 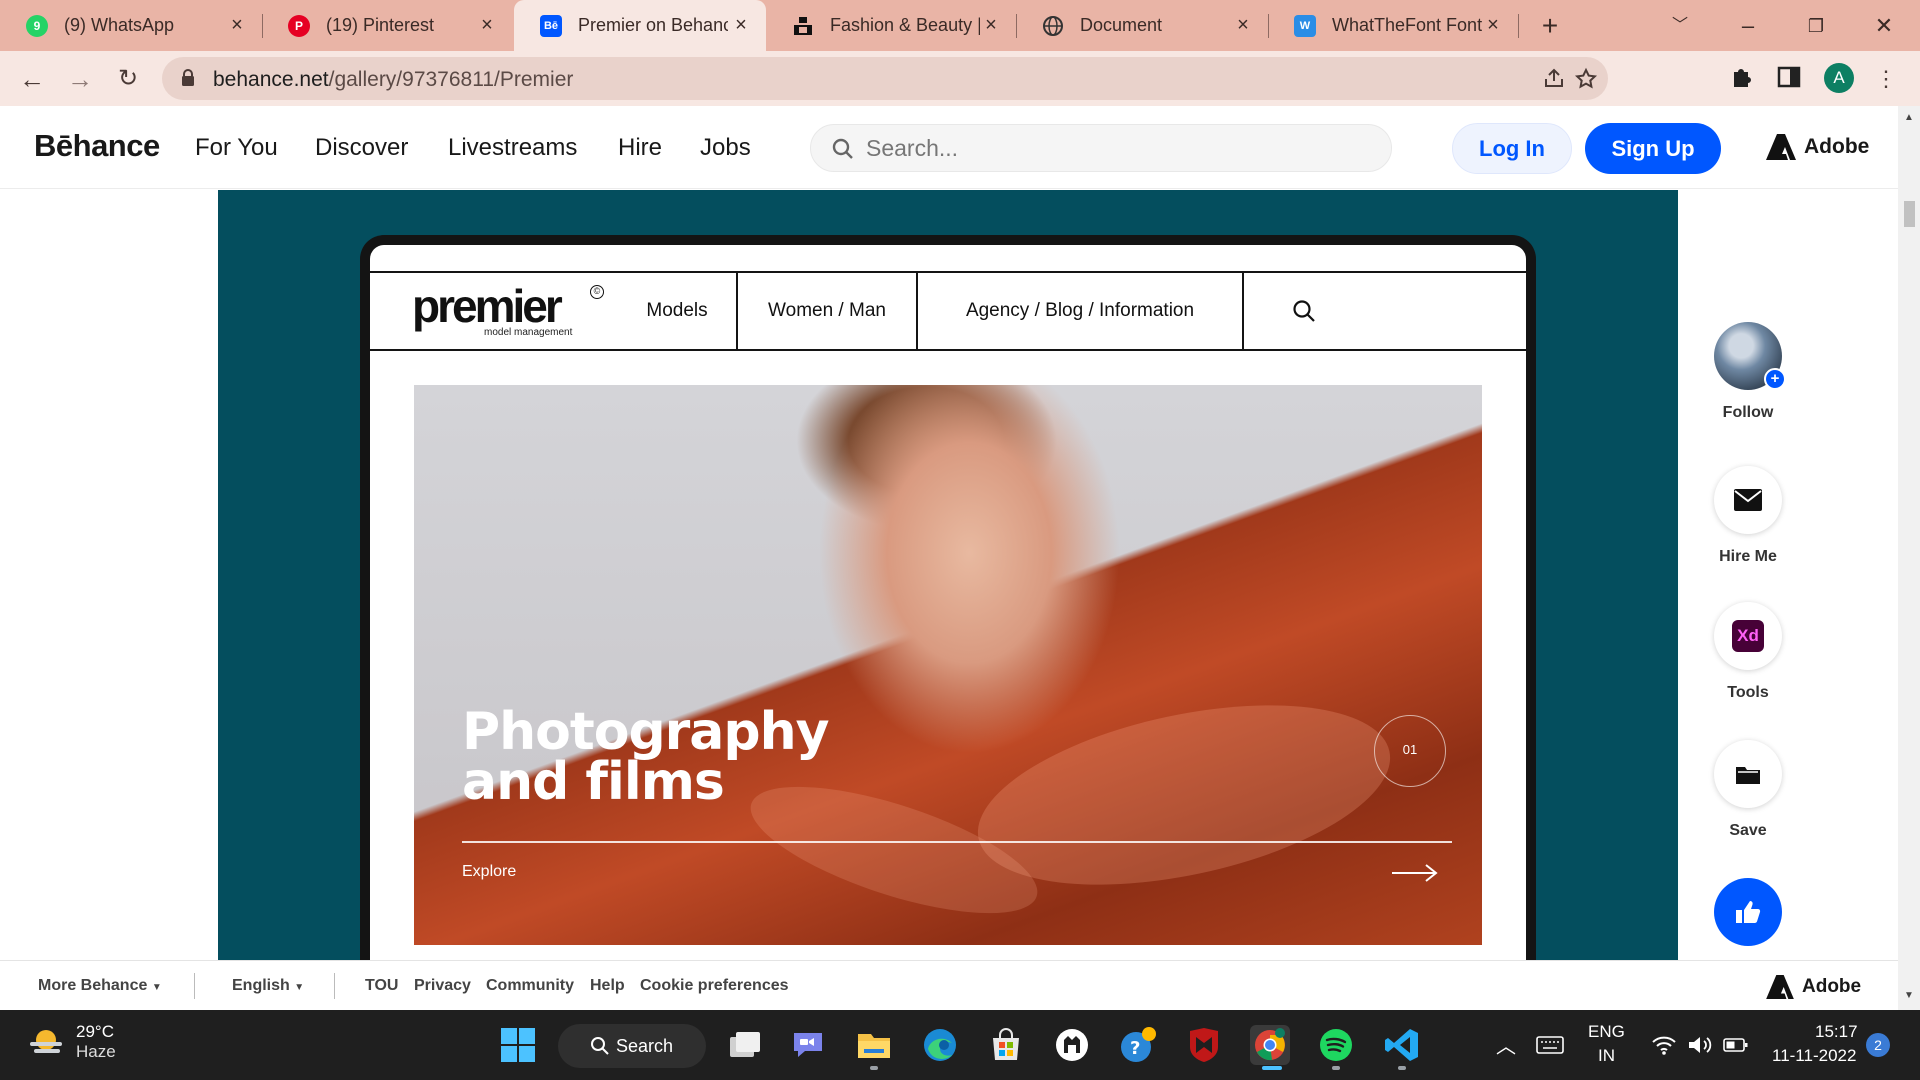 I want to click on clock-time: 15:17, so click(x=1836, y=1032).